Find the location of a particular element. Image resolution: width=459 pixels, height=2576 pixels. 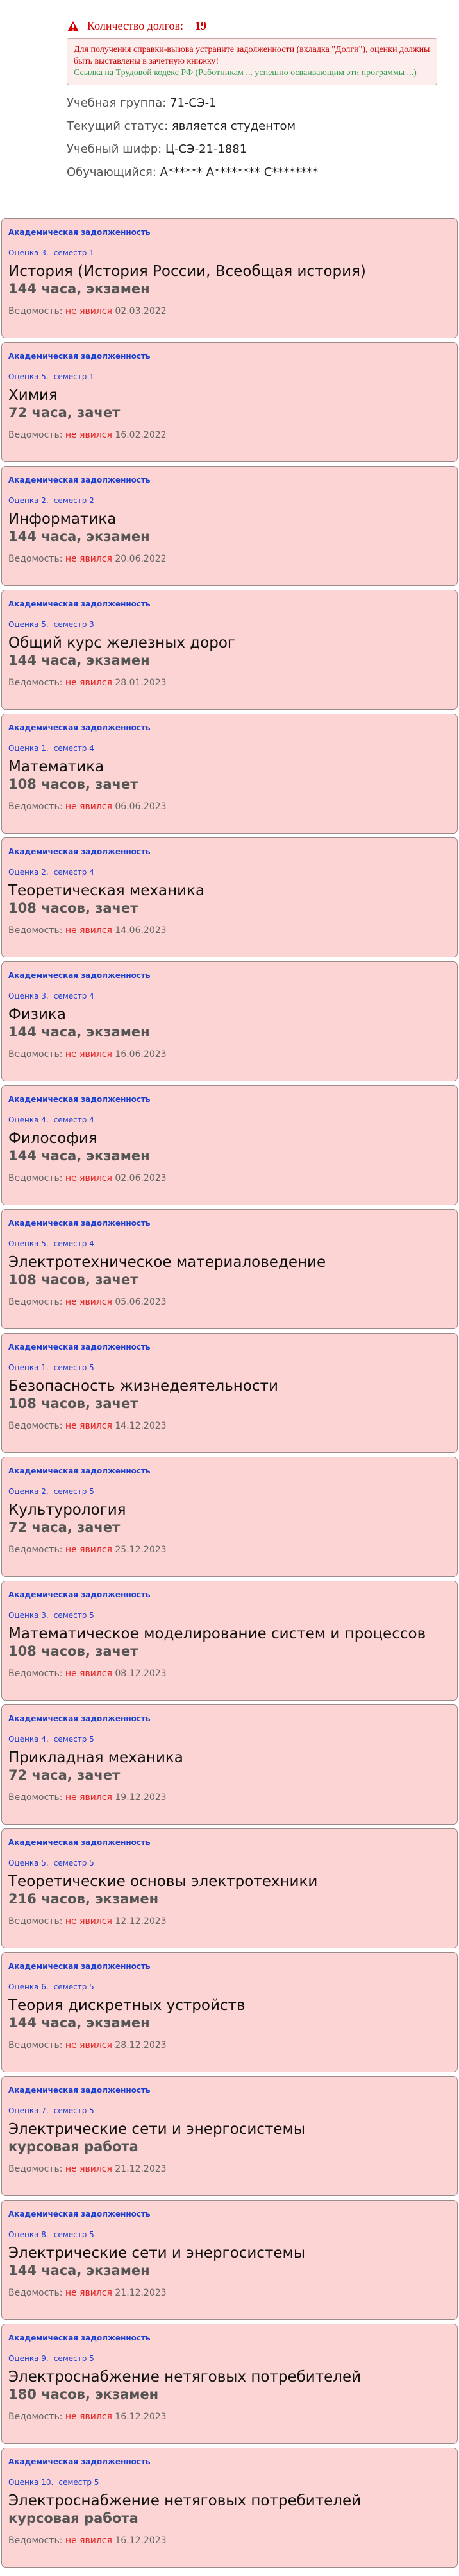

grade-semester: Оценка 1. семестр 5 is located at coordinates (229, 1367).